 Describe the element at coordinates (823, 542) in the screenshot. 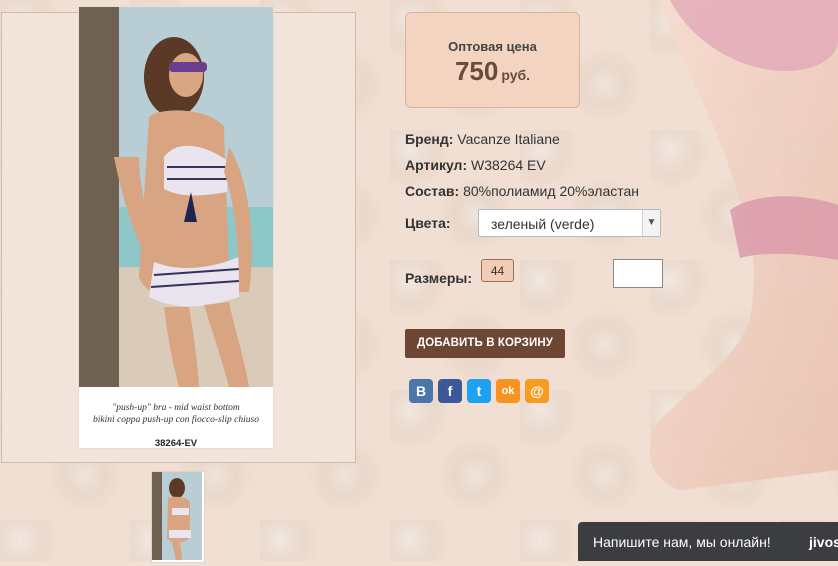

I see `chat-brand-logo: jivos` at that location.